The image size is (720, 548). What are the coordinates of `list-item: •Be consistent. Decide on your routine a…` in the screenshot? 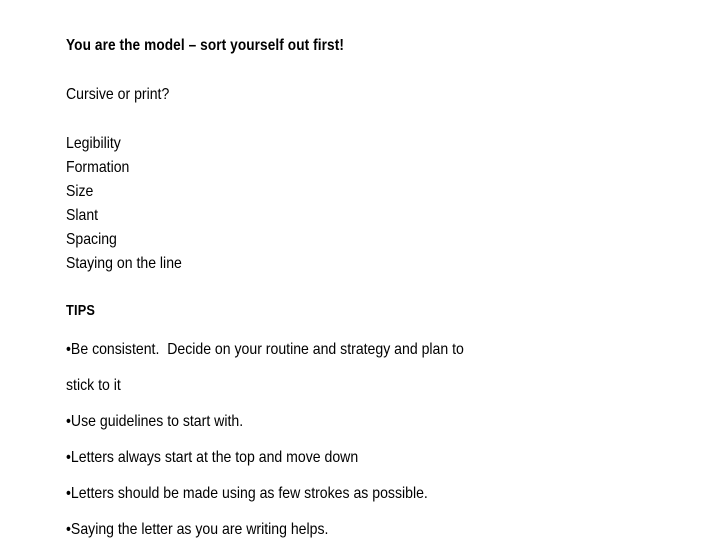 It's located at (366, 368).